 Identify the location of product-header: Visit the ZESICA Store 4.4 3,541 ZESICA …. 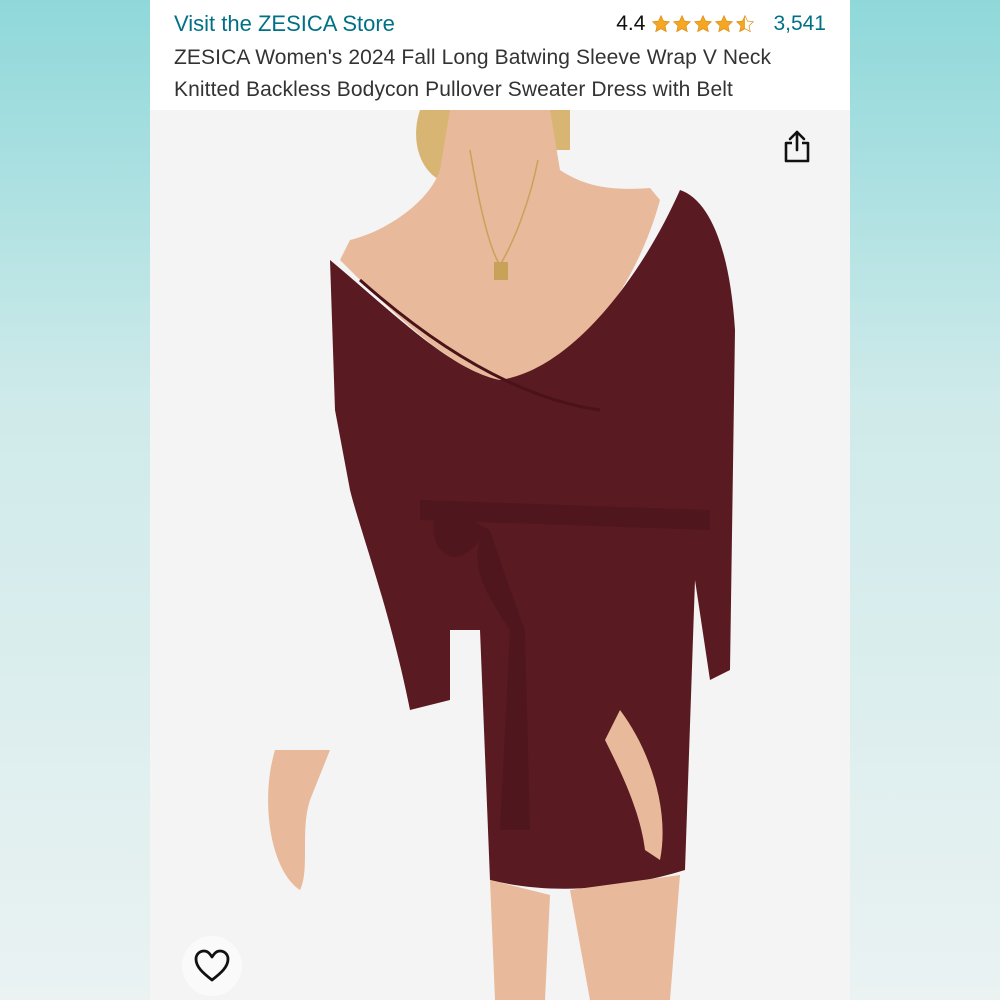
(500, 55).